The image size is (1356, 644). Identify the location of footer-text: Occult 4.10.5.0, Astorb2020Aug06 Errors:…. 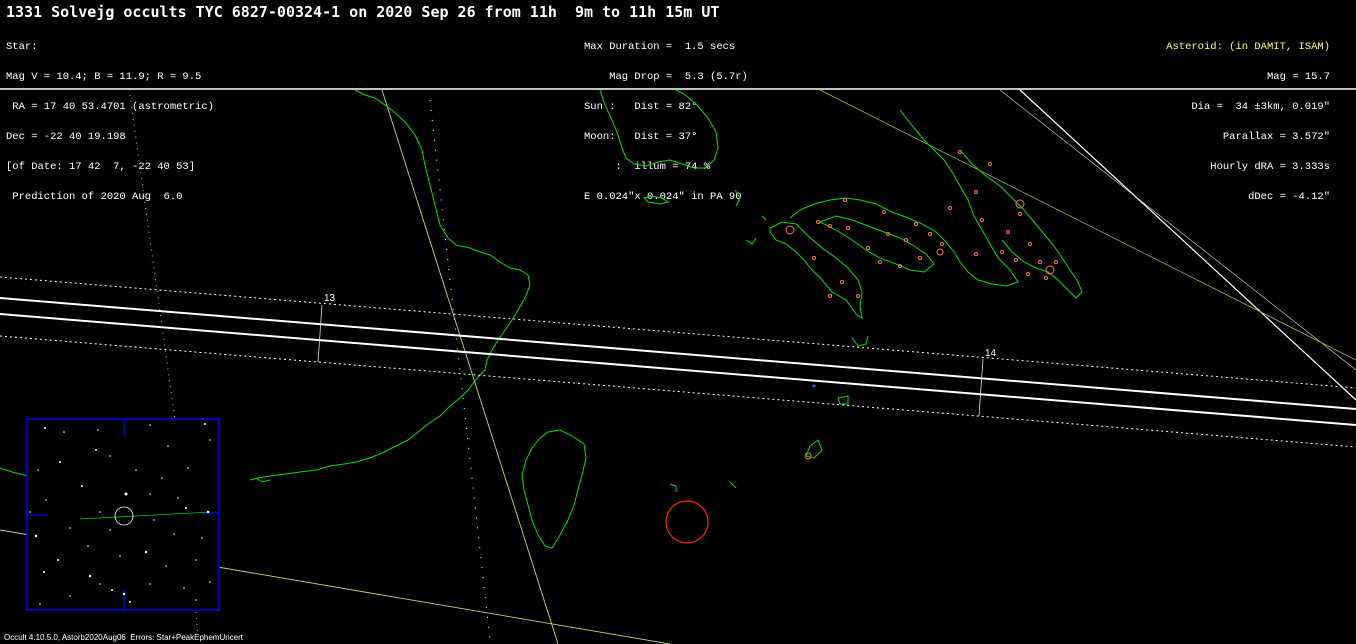
(124, 637).